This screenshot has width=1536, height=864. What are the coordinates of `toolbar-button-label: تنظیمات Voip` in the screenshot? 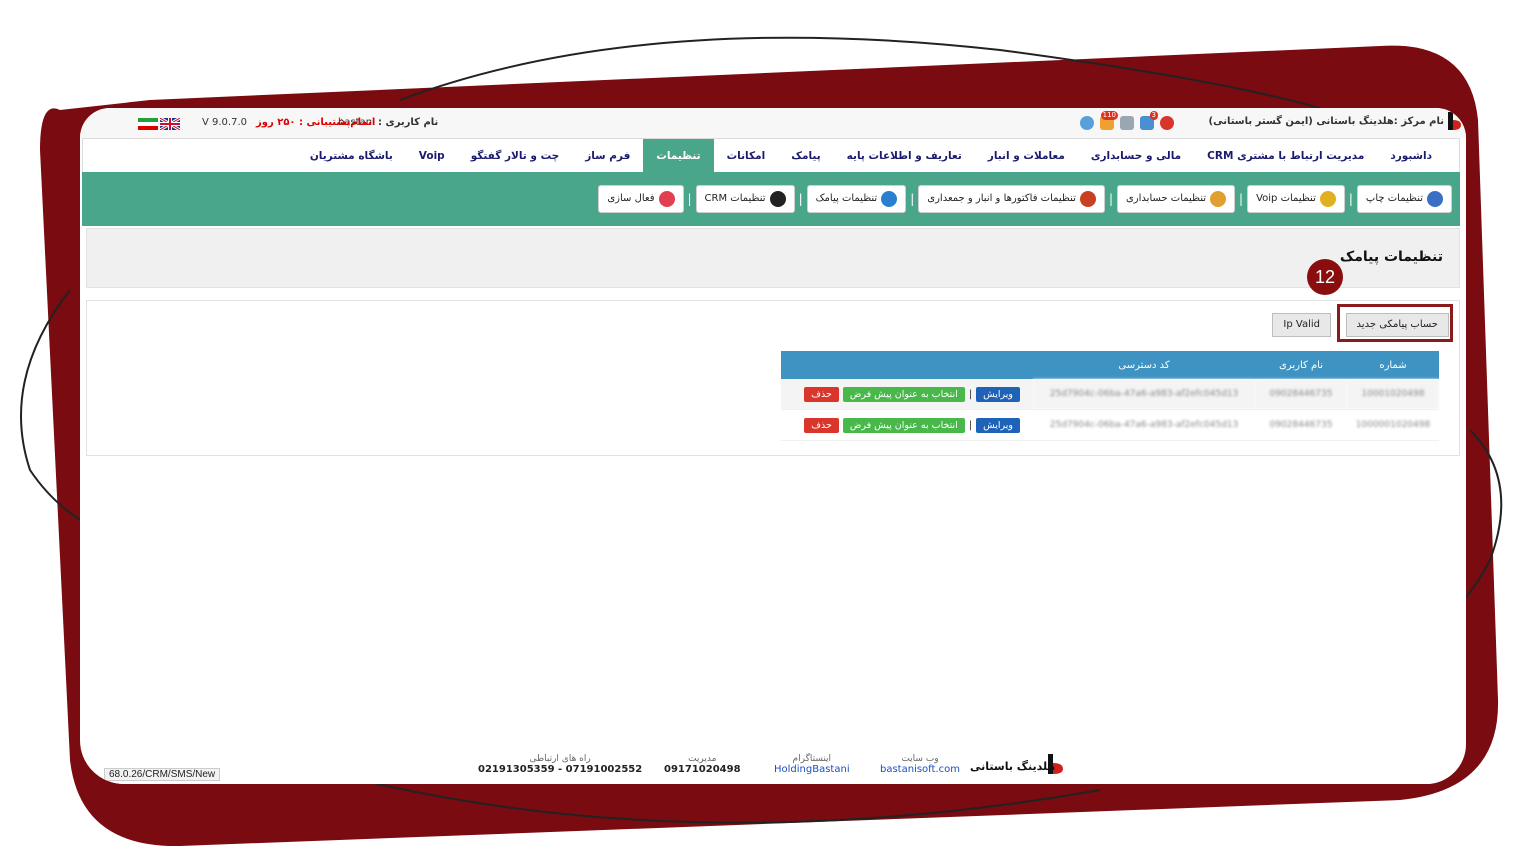 It's located at (1286, 198).